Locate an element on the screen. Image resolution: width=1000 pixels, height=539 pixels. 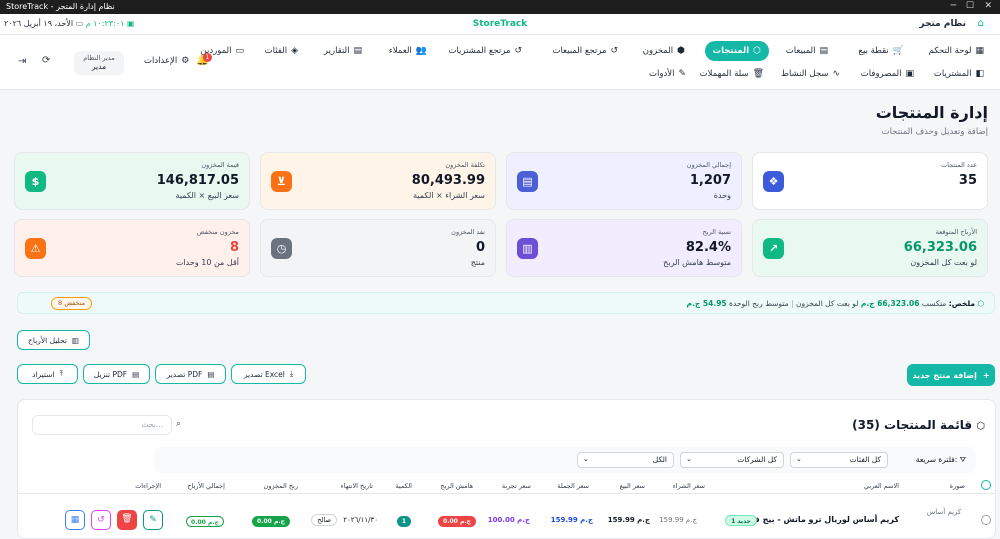
status-select: الكل ⌄ is located at coordinates (625, 460).